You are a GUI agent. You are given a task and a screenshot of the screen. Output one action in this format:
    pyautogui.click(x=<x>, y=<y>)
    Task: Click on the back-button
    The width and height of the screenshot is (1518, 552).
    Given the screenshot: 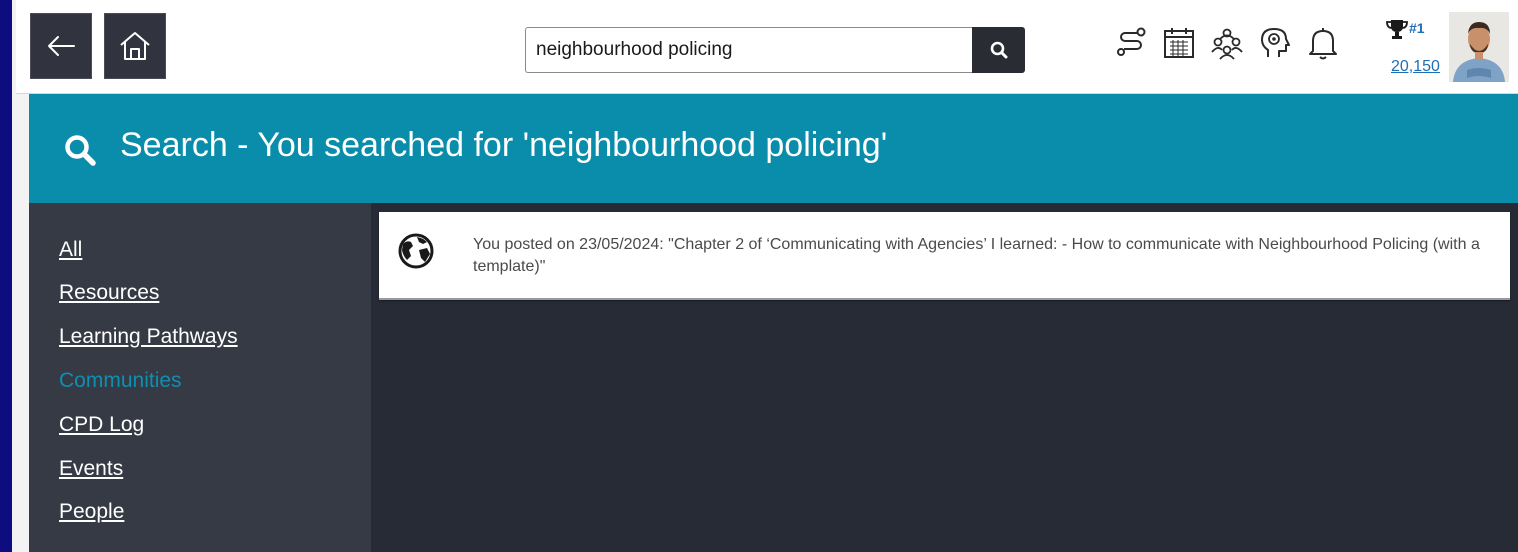 What is the action you would take?
    pyautogui.click(x=61, y=46)
    